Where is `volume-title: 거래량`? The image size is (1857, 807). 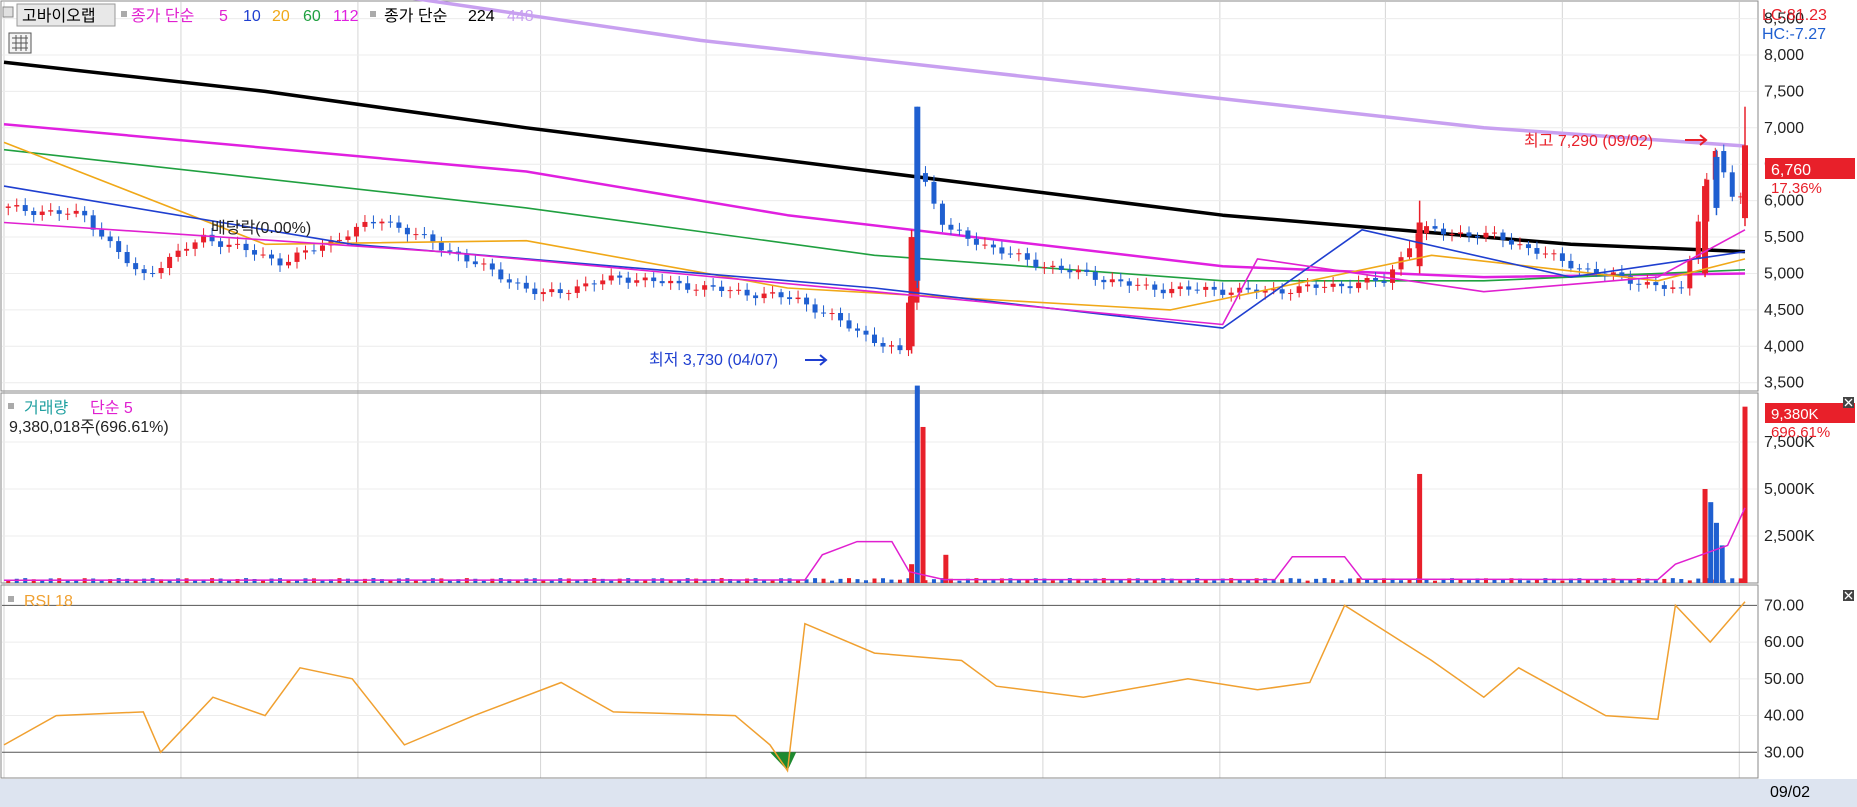 volume-title: 거래량 is located at coordinates (46, 408).